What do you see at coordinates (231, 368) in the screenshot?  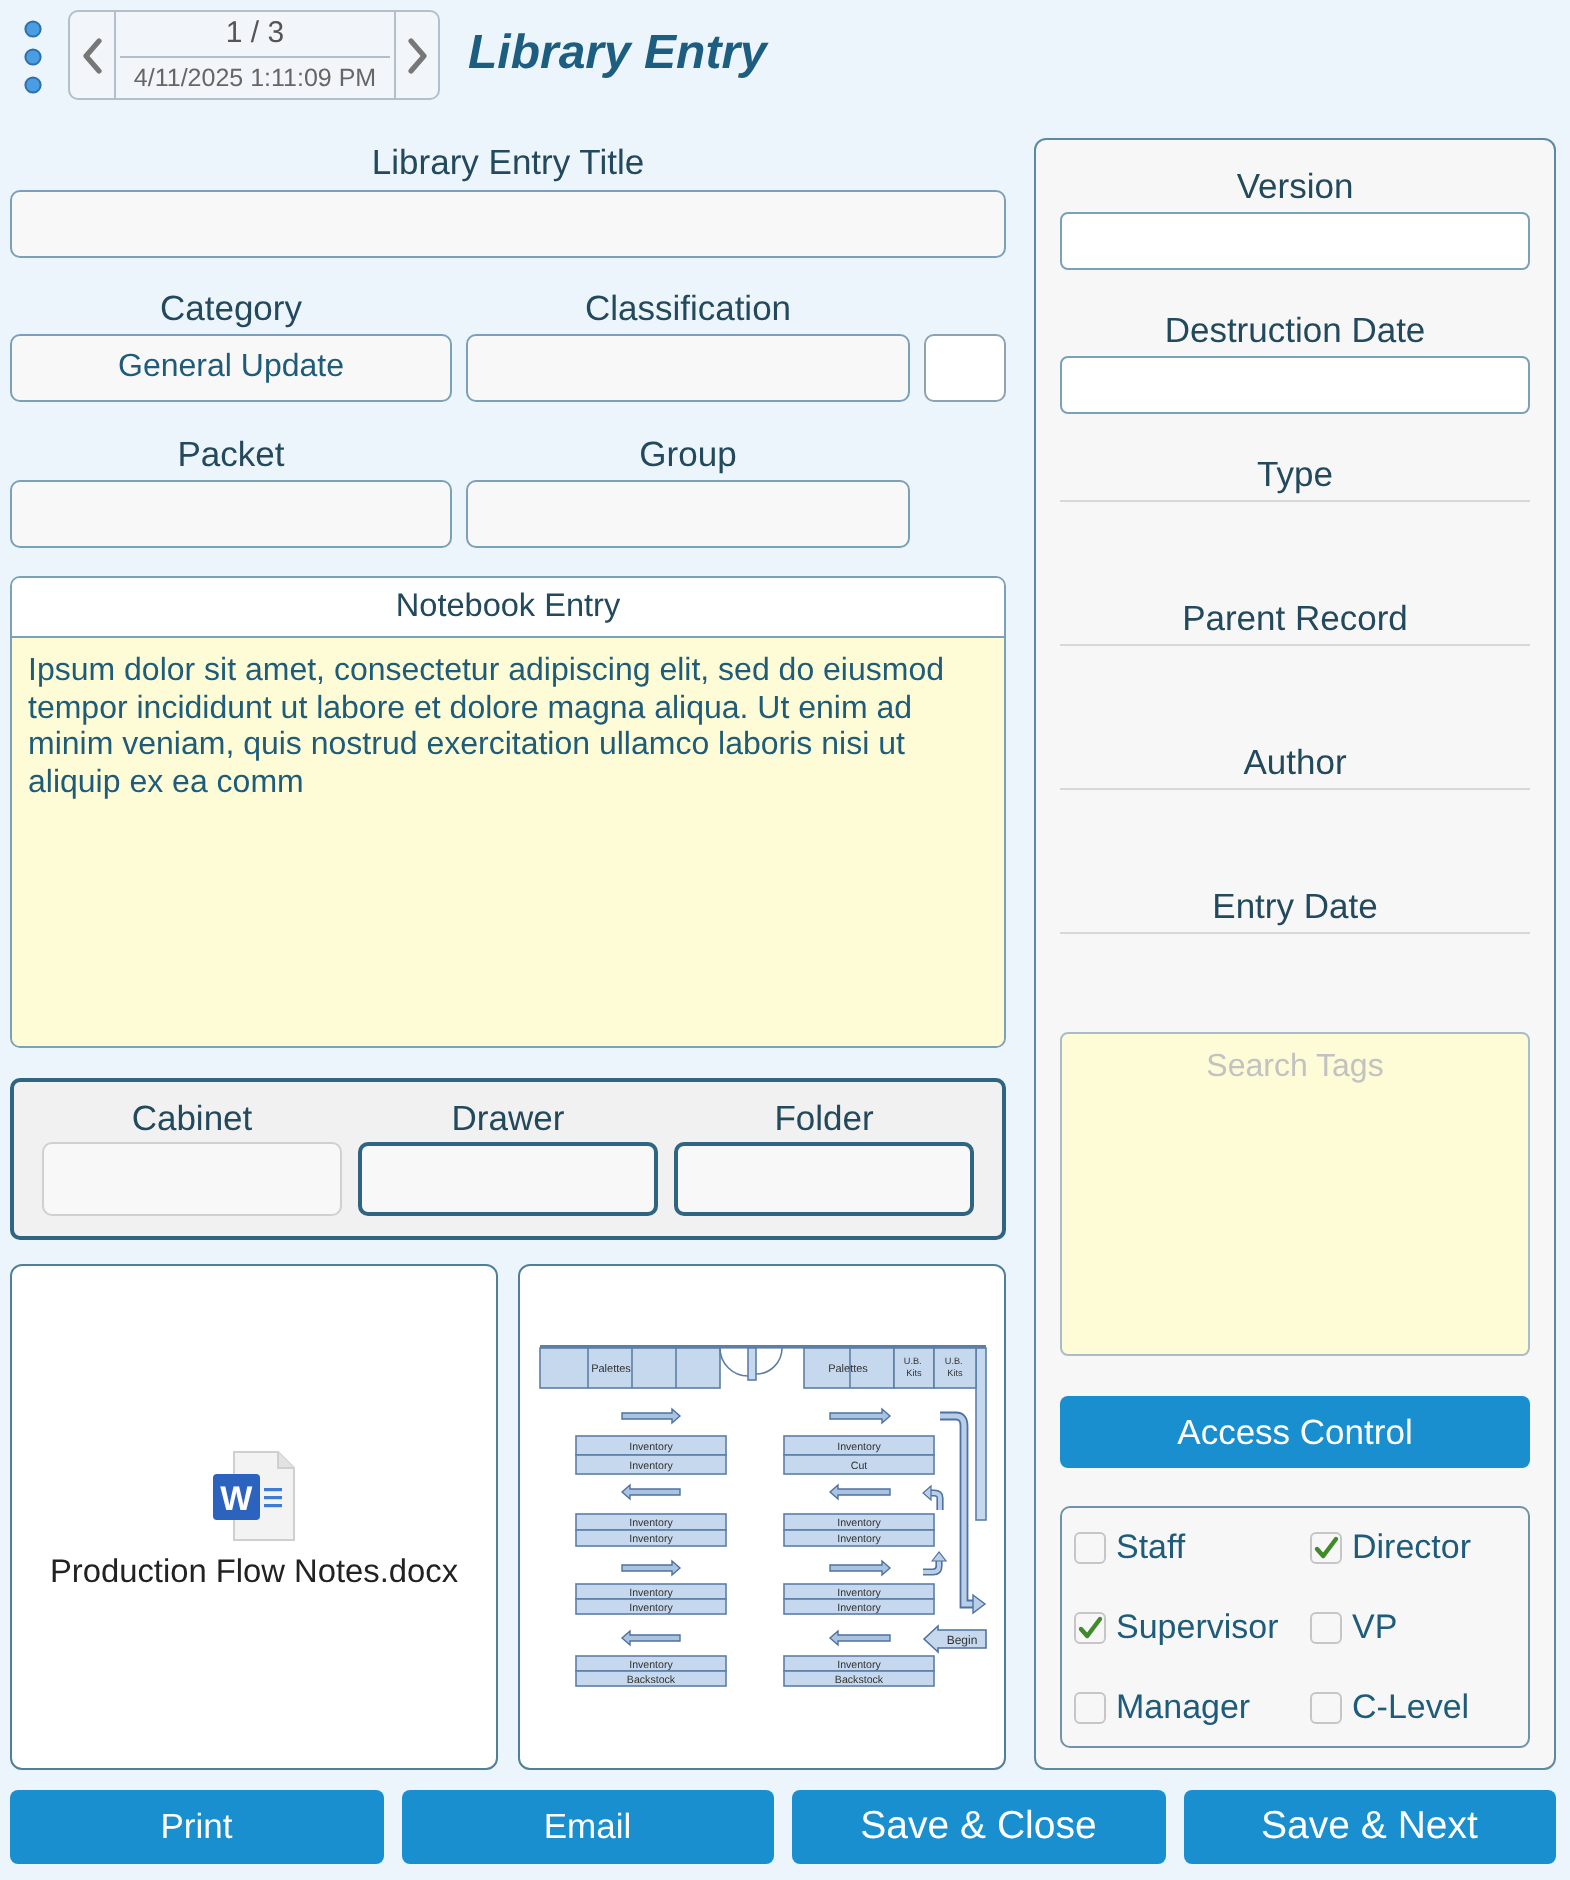 I see `category-field: General Update` at bounding box center [231, 368].